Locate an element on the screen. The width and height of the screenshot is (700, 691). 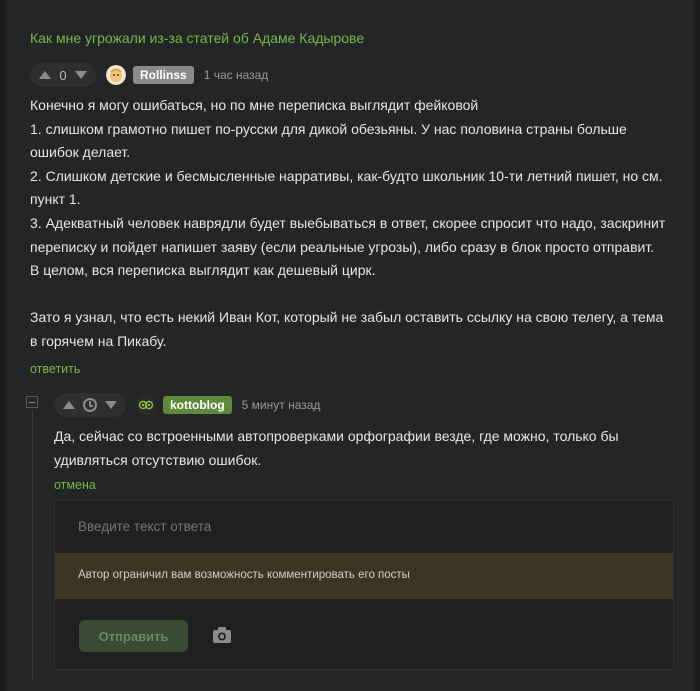
comment-header: 0 Rollinss 1 час назад is located at coordinates (149, 75).